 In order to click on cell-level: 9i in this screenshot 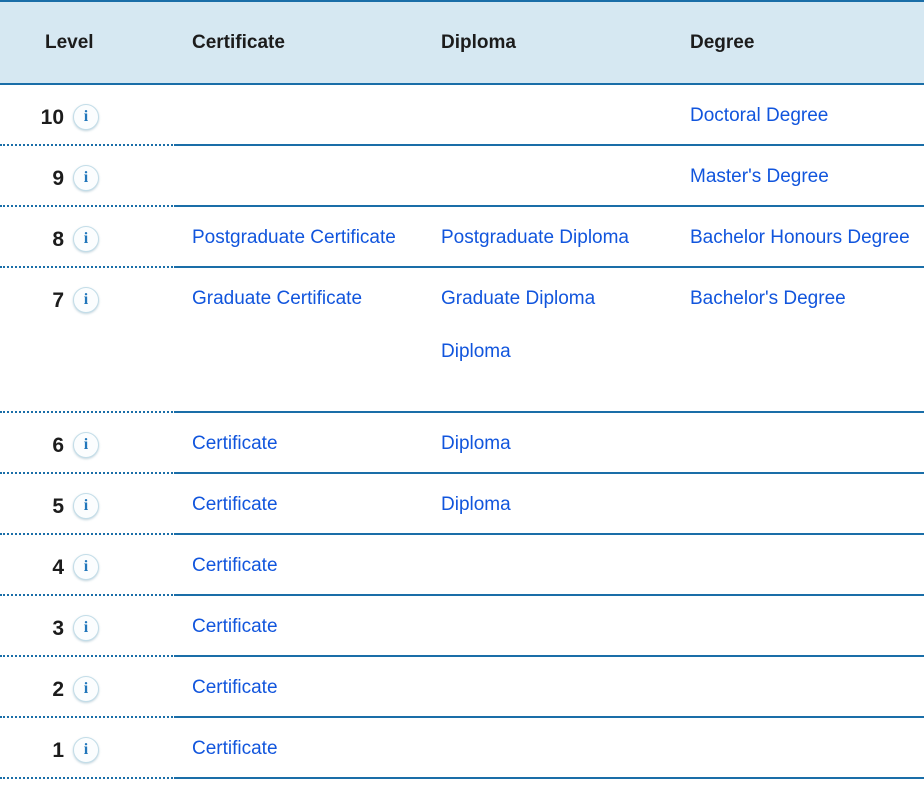, I will do `click(88, 176)`.